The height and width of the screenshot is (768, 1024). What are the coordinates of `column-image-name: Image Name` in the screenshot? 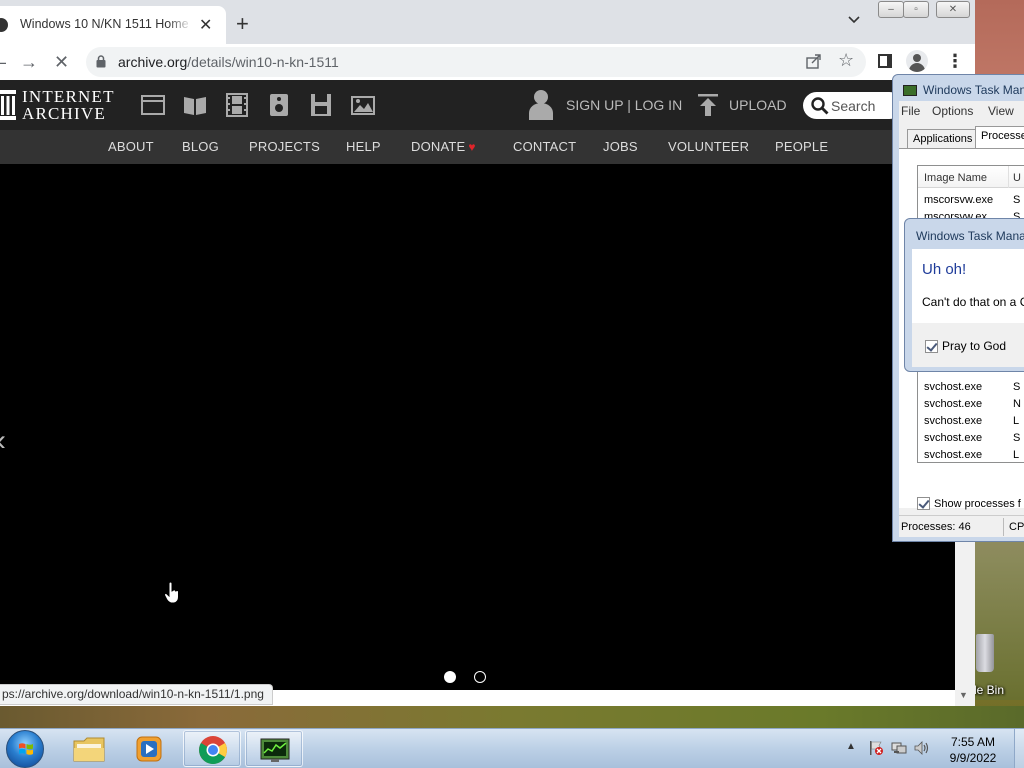 It's located at (955, 178).